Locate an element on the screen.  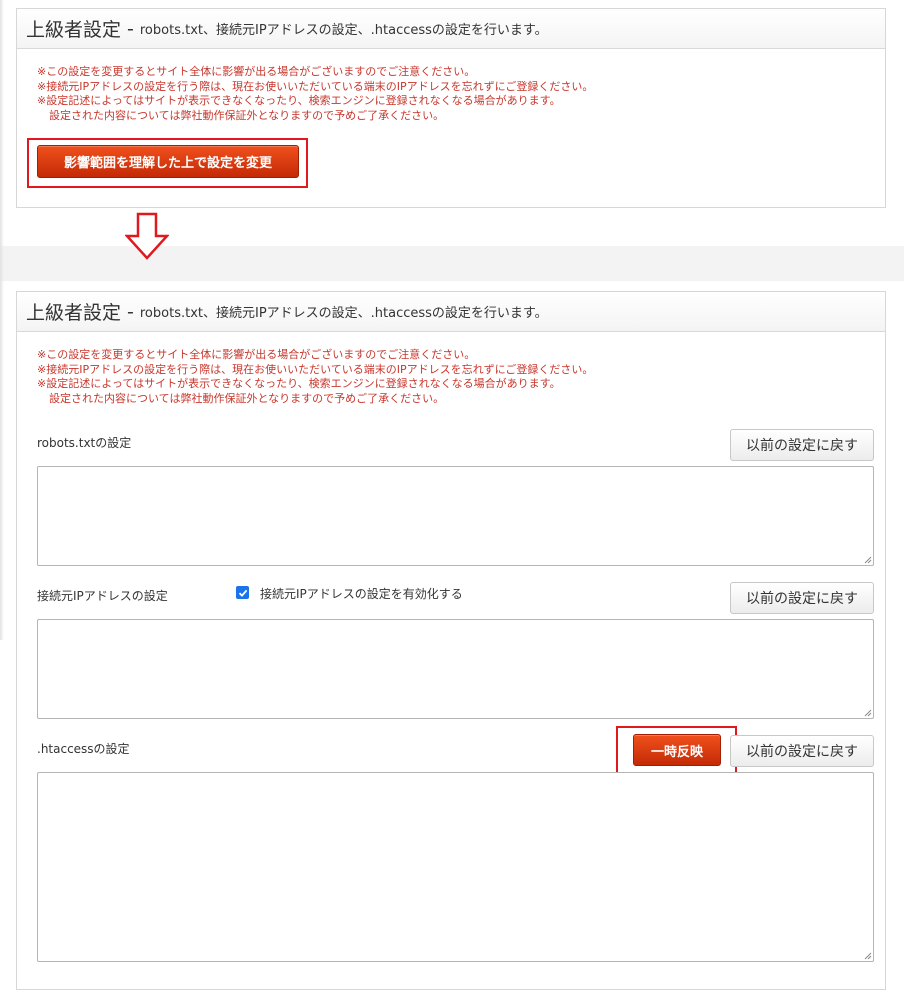
ip-revert-button: 以前の設定に戻す is located at coordinates (802, 598).